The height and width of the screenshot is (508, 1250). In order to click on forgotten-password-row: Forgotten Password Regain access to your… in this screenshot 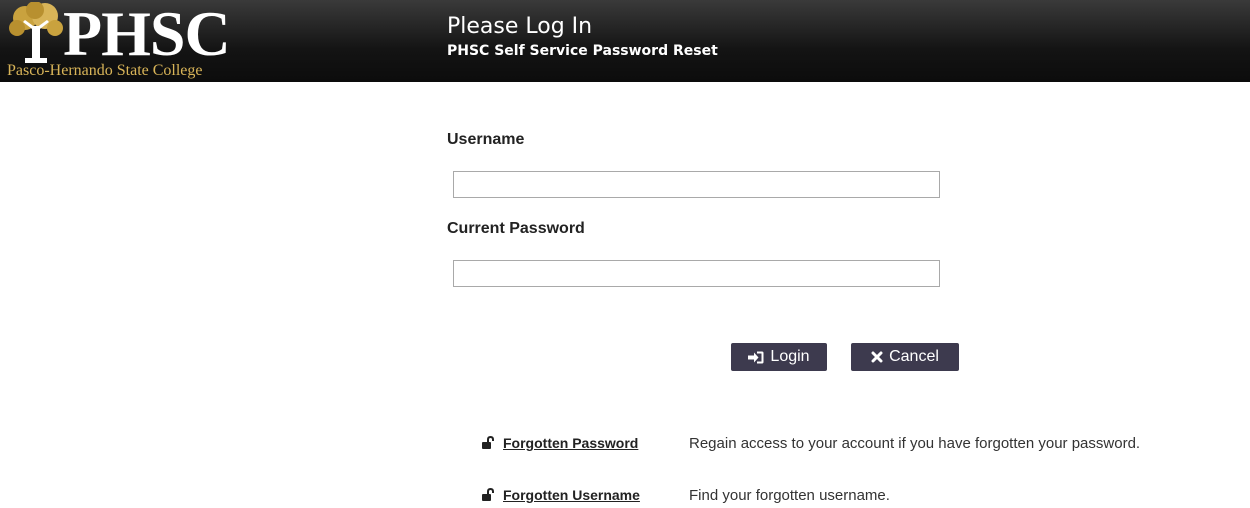, I will do `click(810, 443)`.